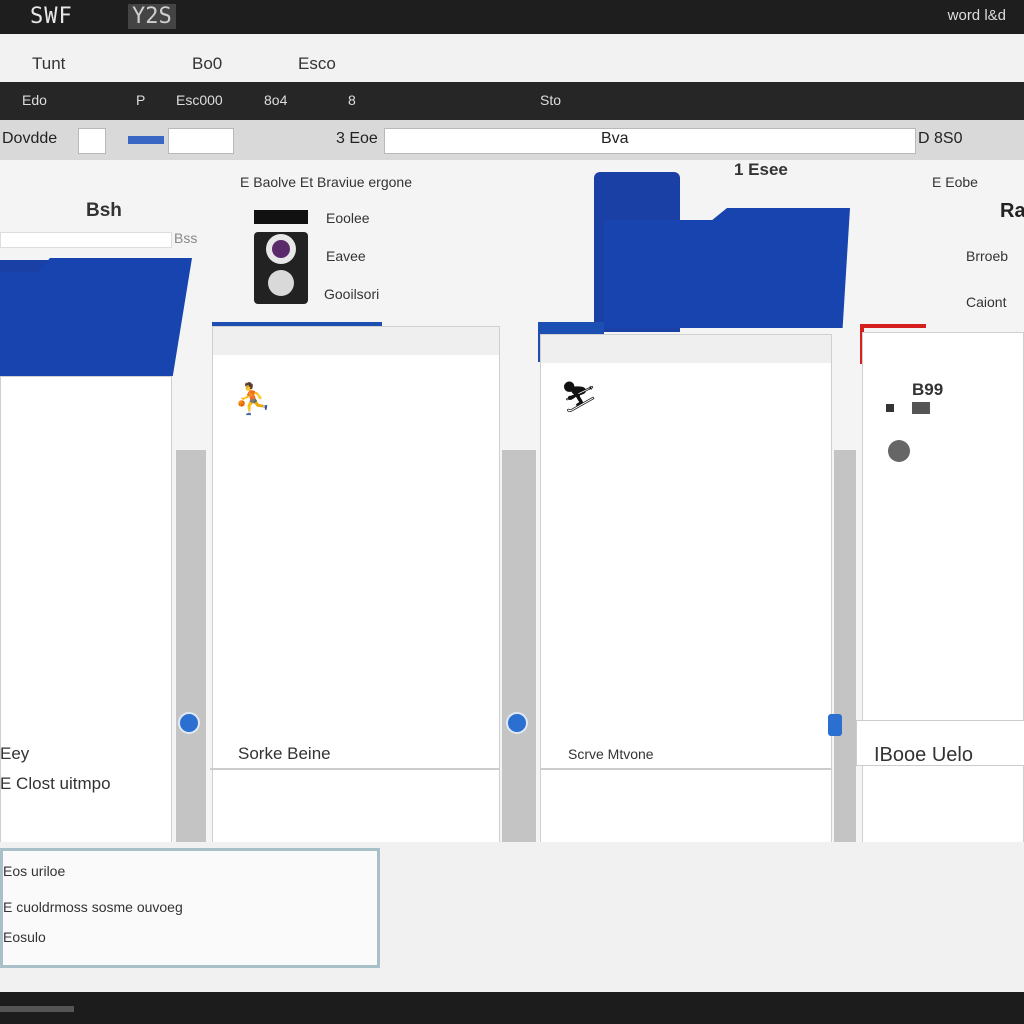  What do you see at coordinates (845, 662) in the screenshot?
I see `scrollbar-right` at bounding box center [845, 662].